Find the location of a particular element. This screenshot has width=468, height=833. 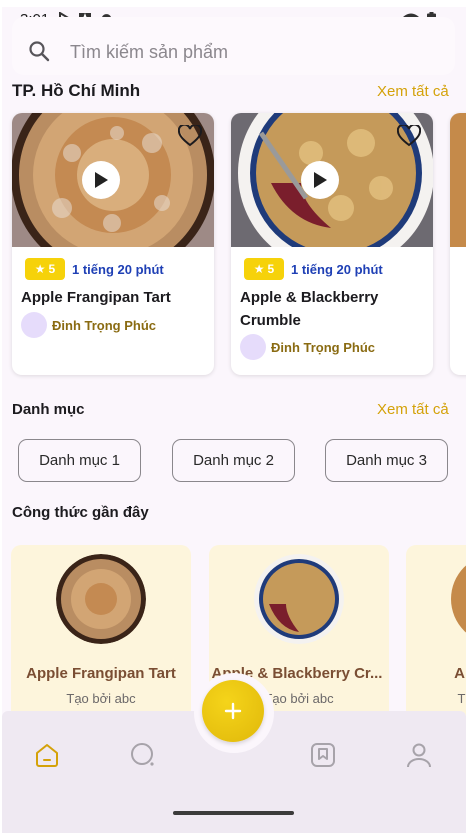

recent-recipe-name: Apple Frangipan Tart is located at coordinates (101, 673).